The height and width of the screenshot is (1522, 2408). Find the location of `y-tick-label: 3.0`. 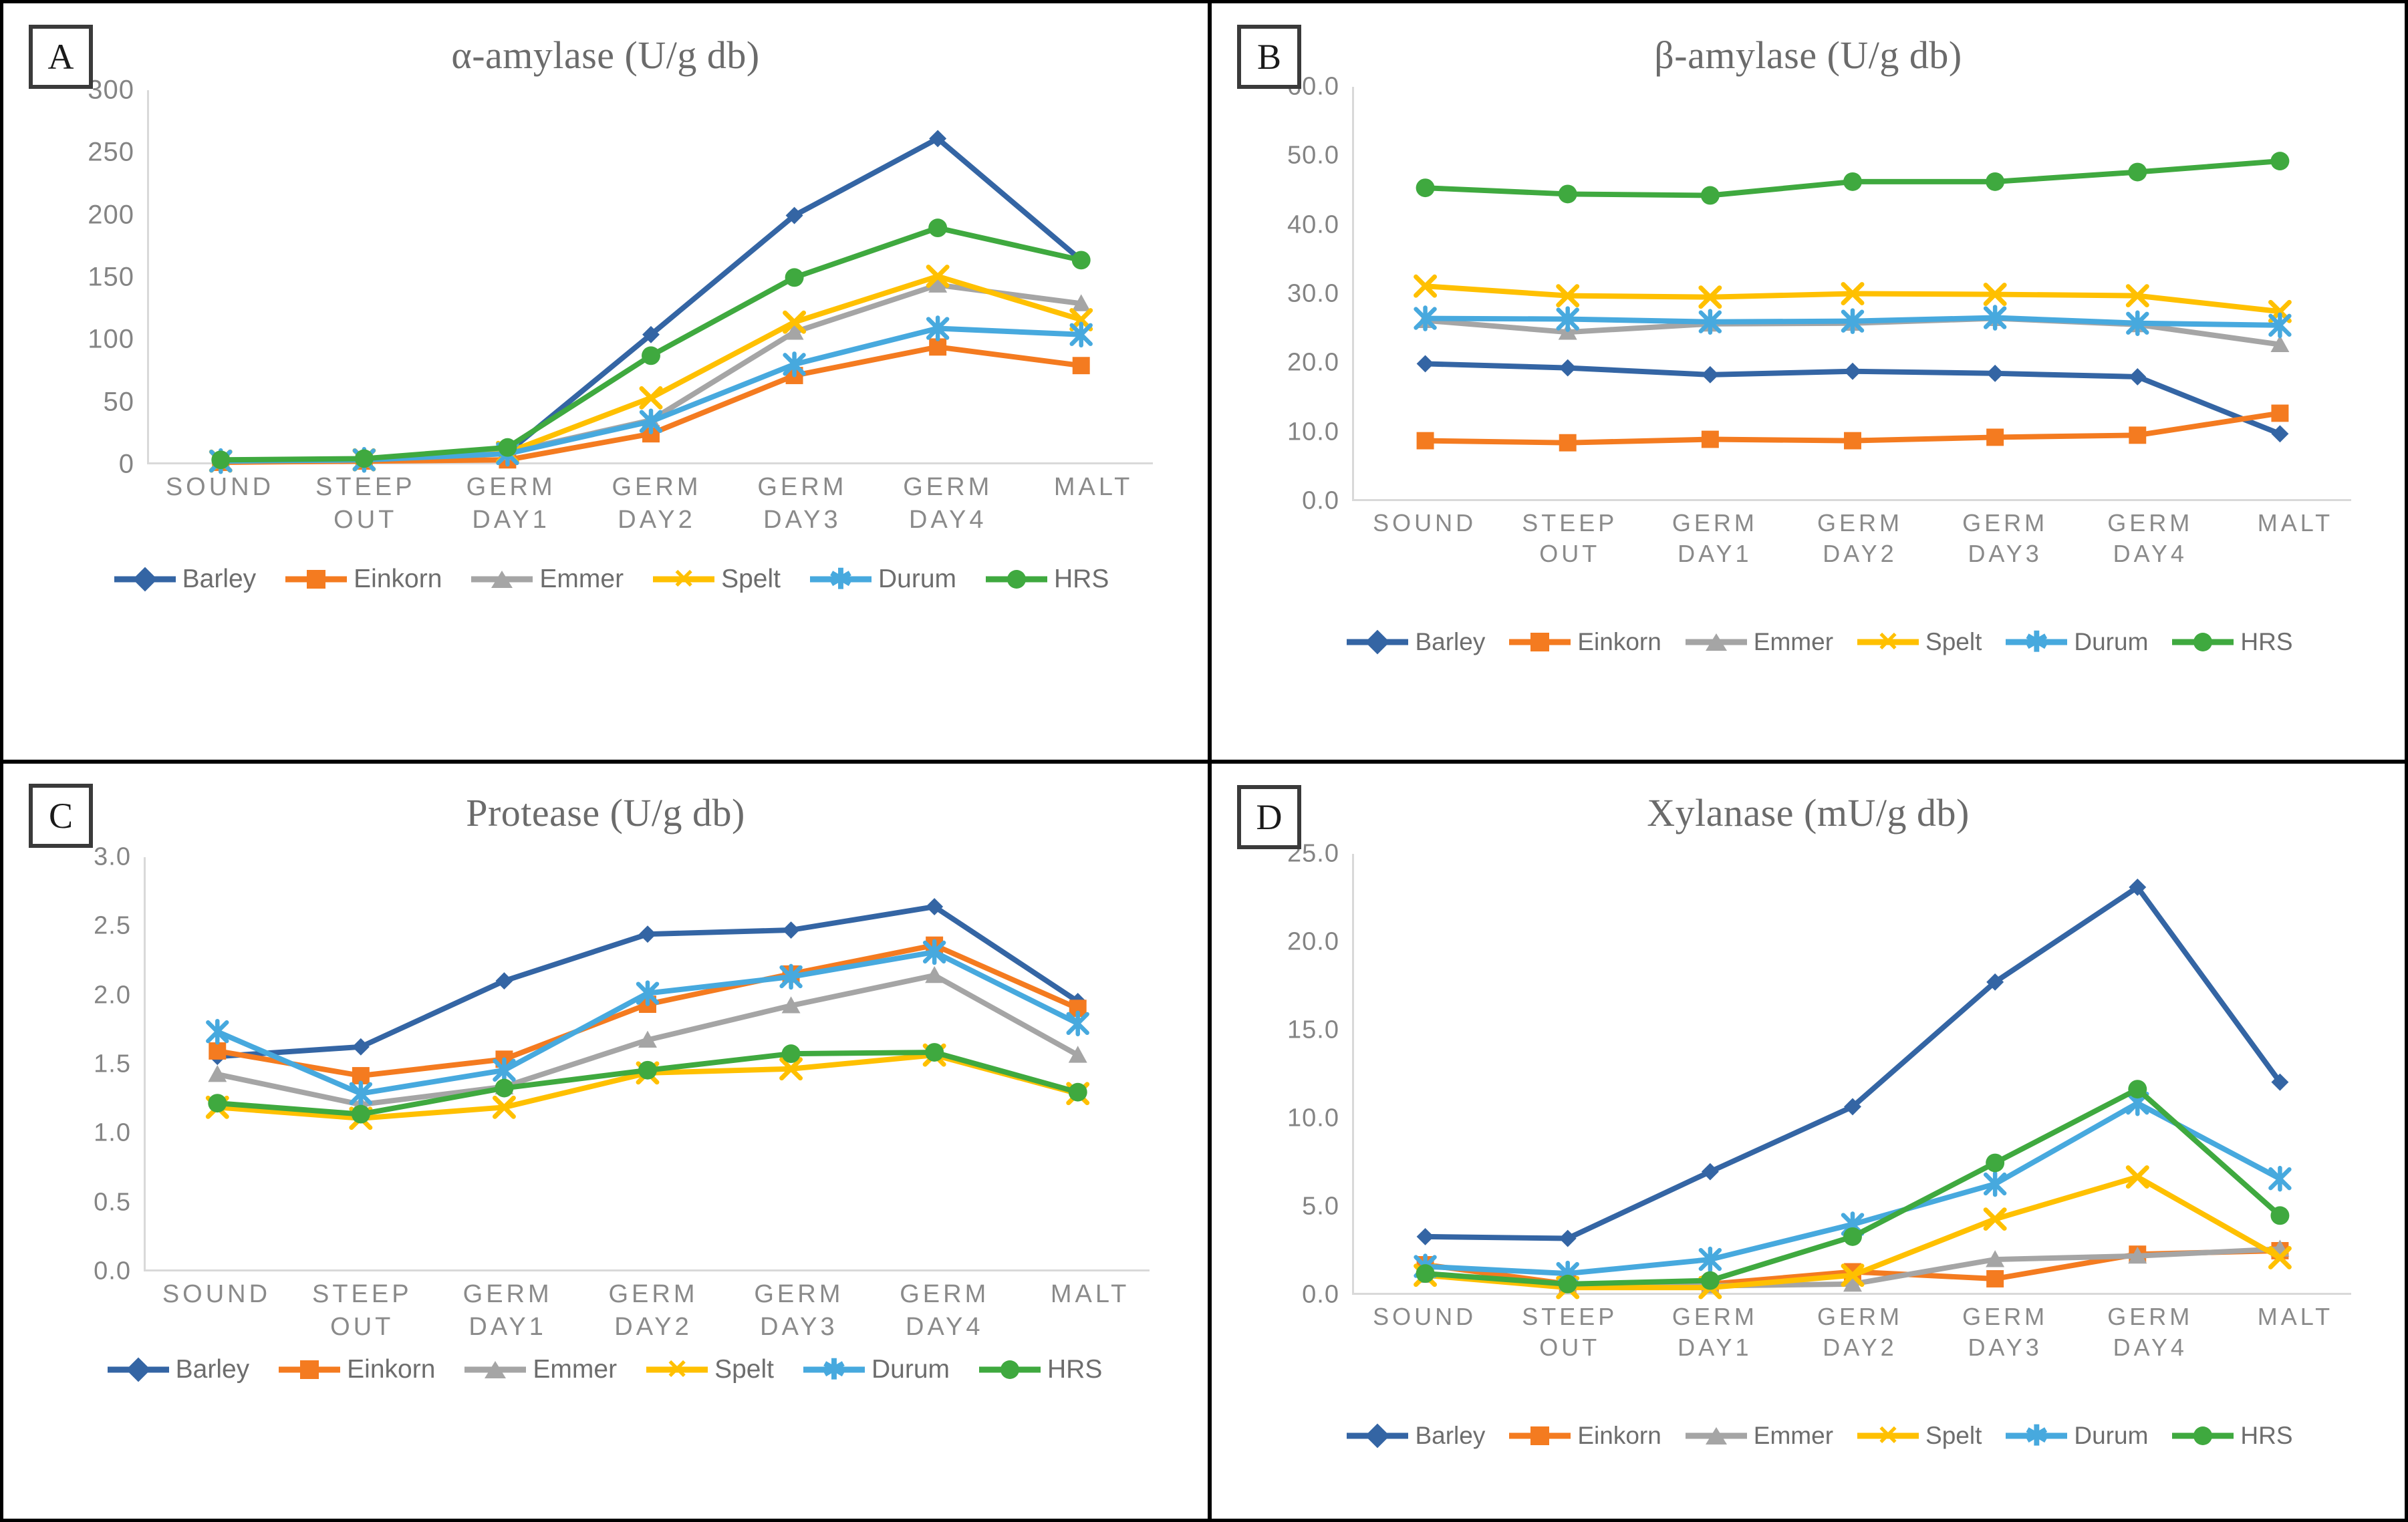

y-tick-label: 3.0 is located at coordinates (112, 857).